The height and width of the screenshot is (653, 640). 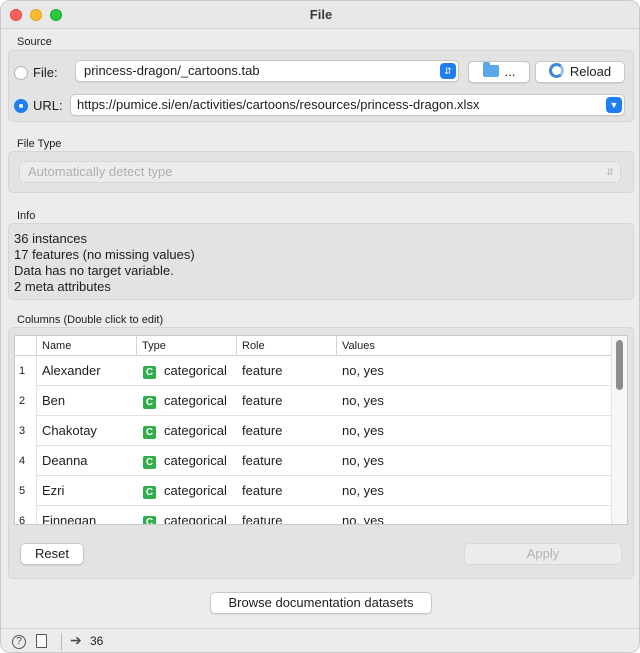 What do you see at coordinates (314, 431) in the screenshot?
I see `table-row: 3 Chakotay Ccategorical feature no, yes` at bounding box center [314, 431].